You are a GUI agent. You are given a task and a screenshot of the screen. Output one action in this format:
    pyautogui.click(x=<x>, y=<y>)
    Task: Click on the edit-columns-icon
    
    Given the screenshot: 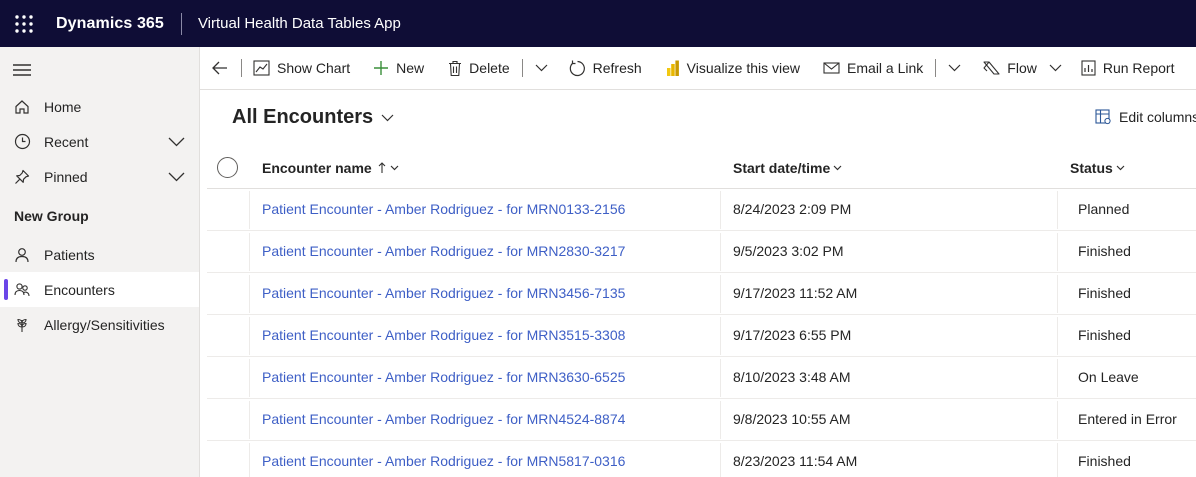 What is the action you would take?
    pyautogui.click(x=1103, y=117)
    